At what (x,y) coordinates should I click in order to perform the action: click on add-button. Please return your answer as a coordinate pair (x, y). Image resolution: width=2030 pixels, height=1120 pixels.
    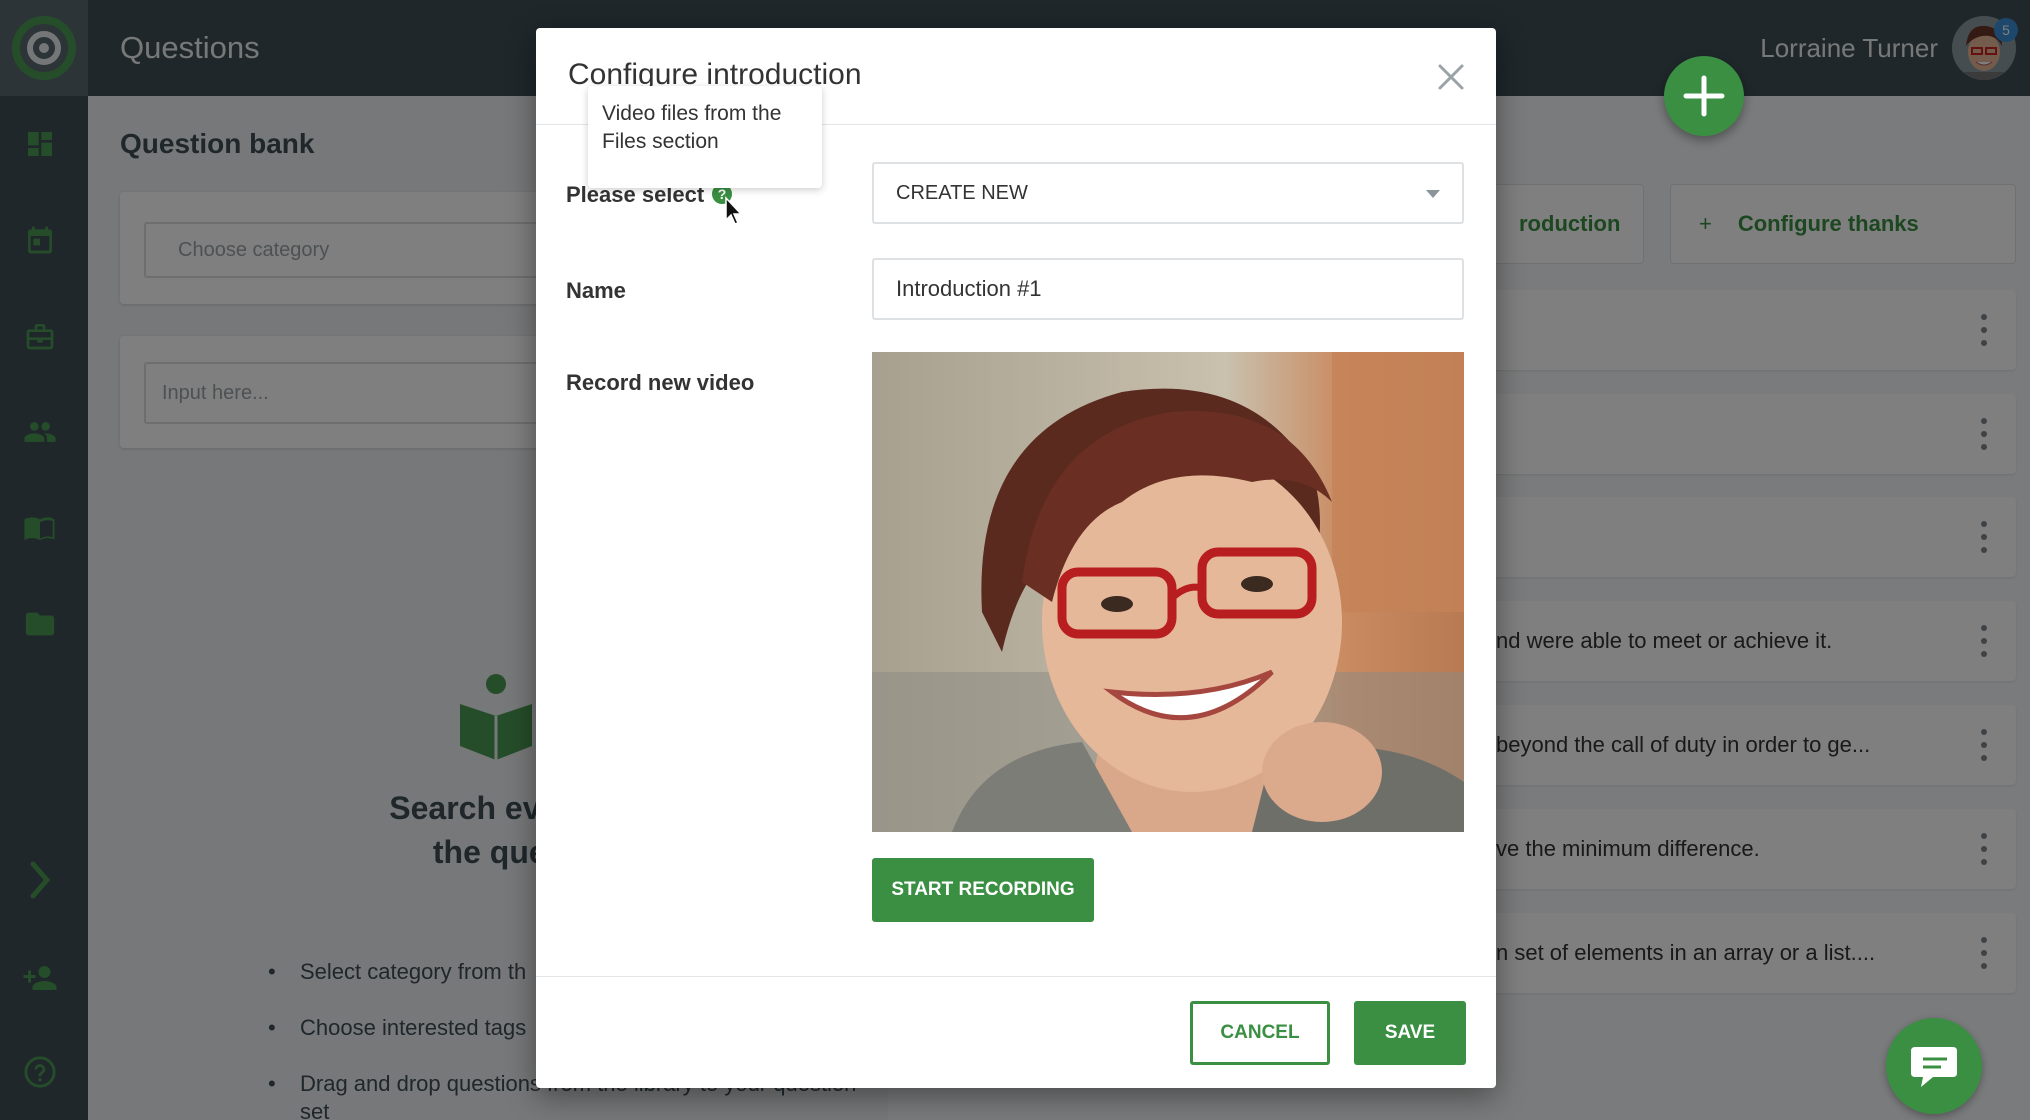
    Looking at the image, I should click on (1704, 96).